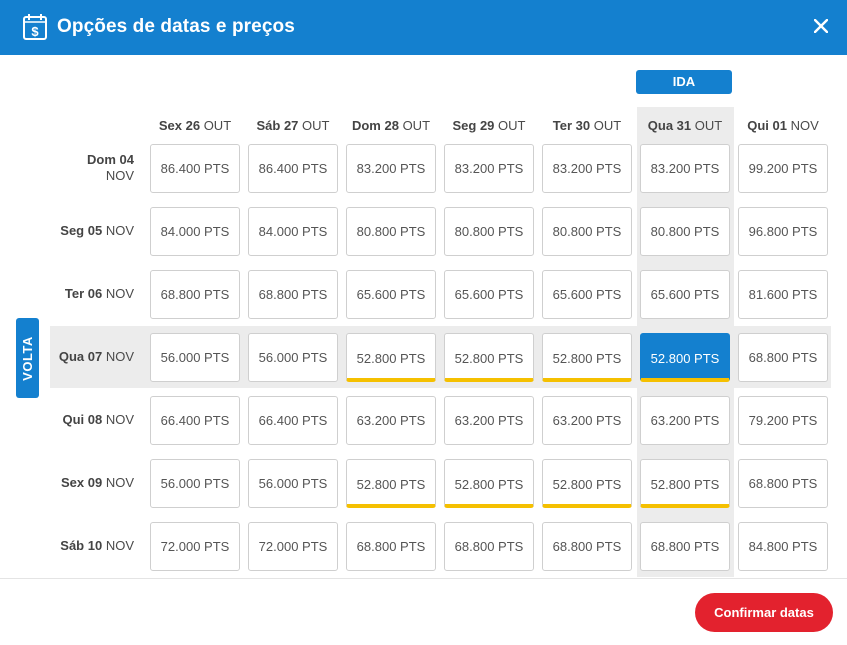  I want to click on footer-divider, so click(423, 578).